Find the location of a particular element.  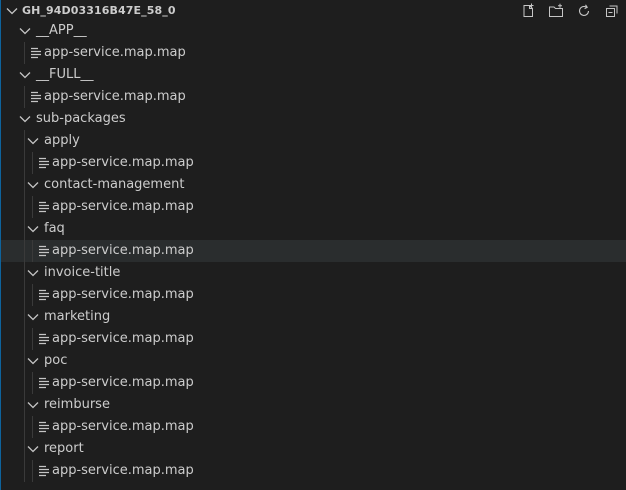

folder-label: __FULL__ is located at coordinates (65, 74).